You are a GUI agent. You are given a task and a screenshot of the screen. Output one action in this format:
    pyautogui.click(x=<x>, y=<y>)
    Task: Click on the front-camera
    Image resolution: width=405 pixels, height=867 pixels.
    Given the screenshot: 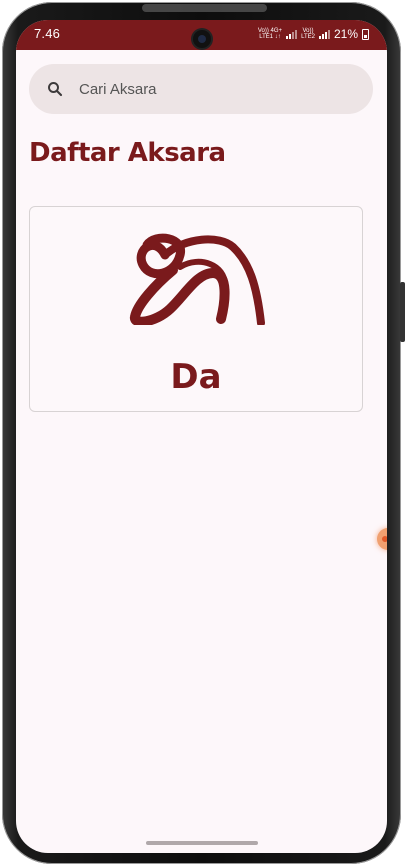 What is the action you would take?
    pyautogui.click(x=202, y=39)
    